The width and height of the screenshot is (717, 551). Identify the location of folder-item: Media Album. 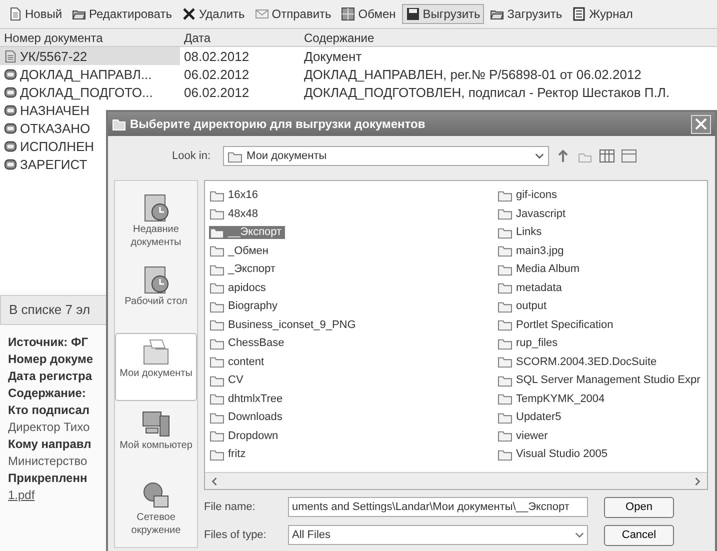
(540, 269).